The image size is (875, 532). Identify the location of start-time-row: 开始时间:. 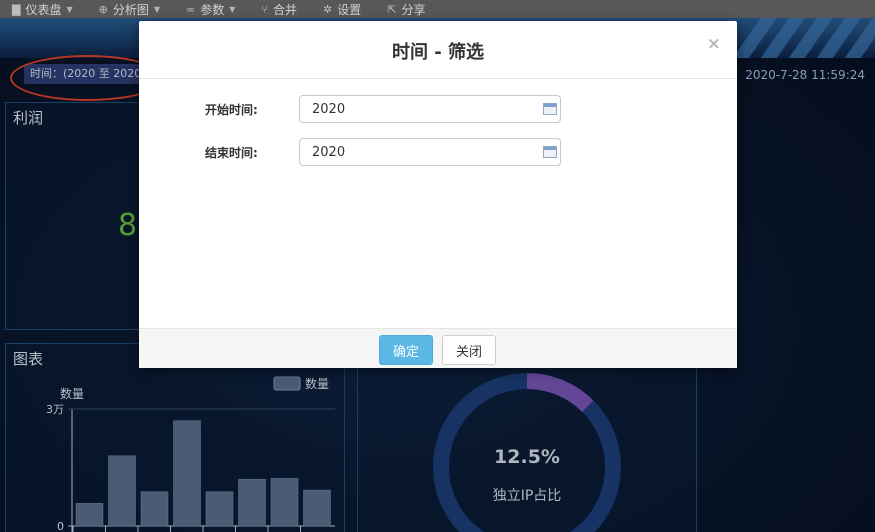
(438, 109).